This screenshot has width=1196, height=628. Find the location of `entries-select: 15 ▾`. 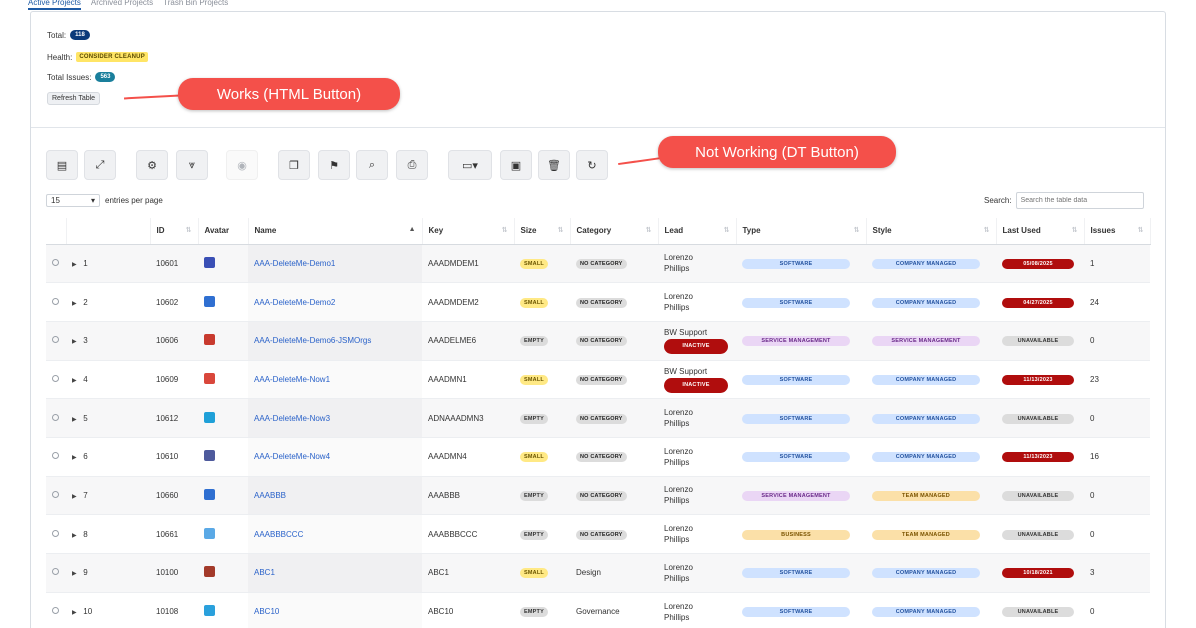

entries-select: 15 ▾ is located at coordinates (73, 200).